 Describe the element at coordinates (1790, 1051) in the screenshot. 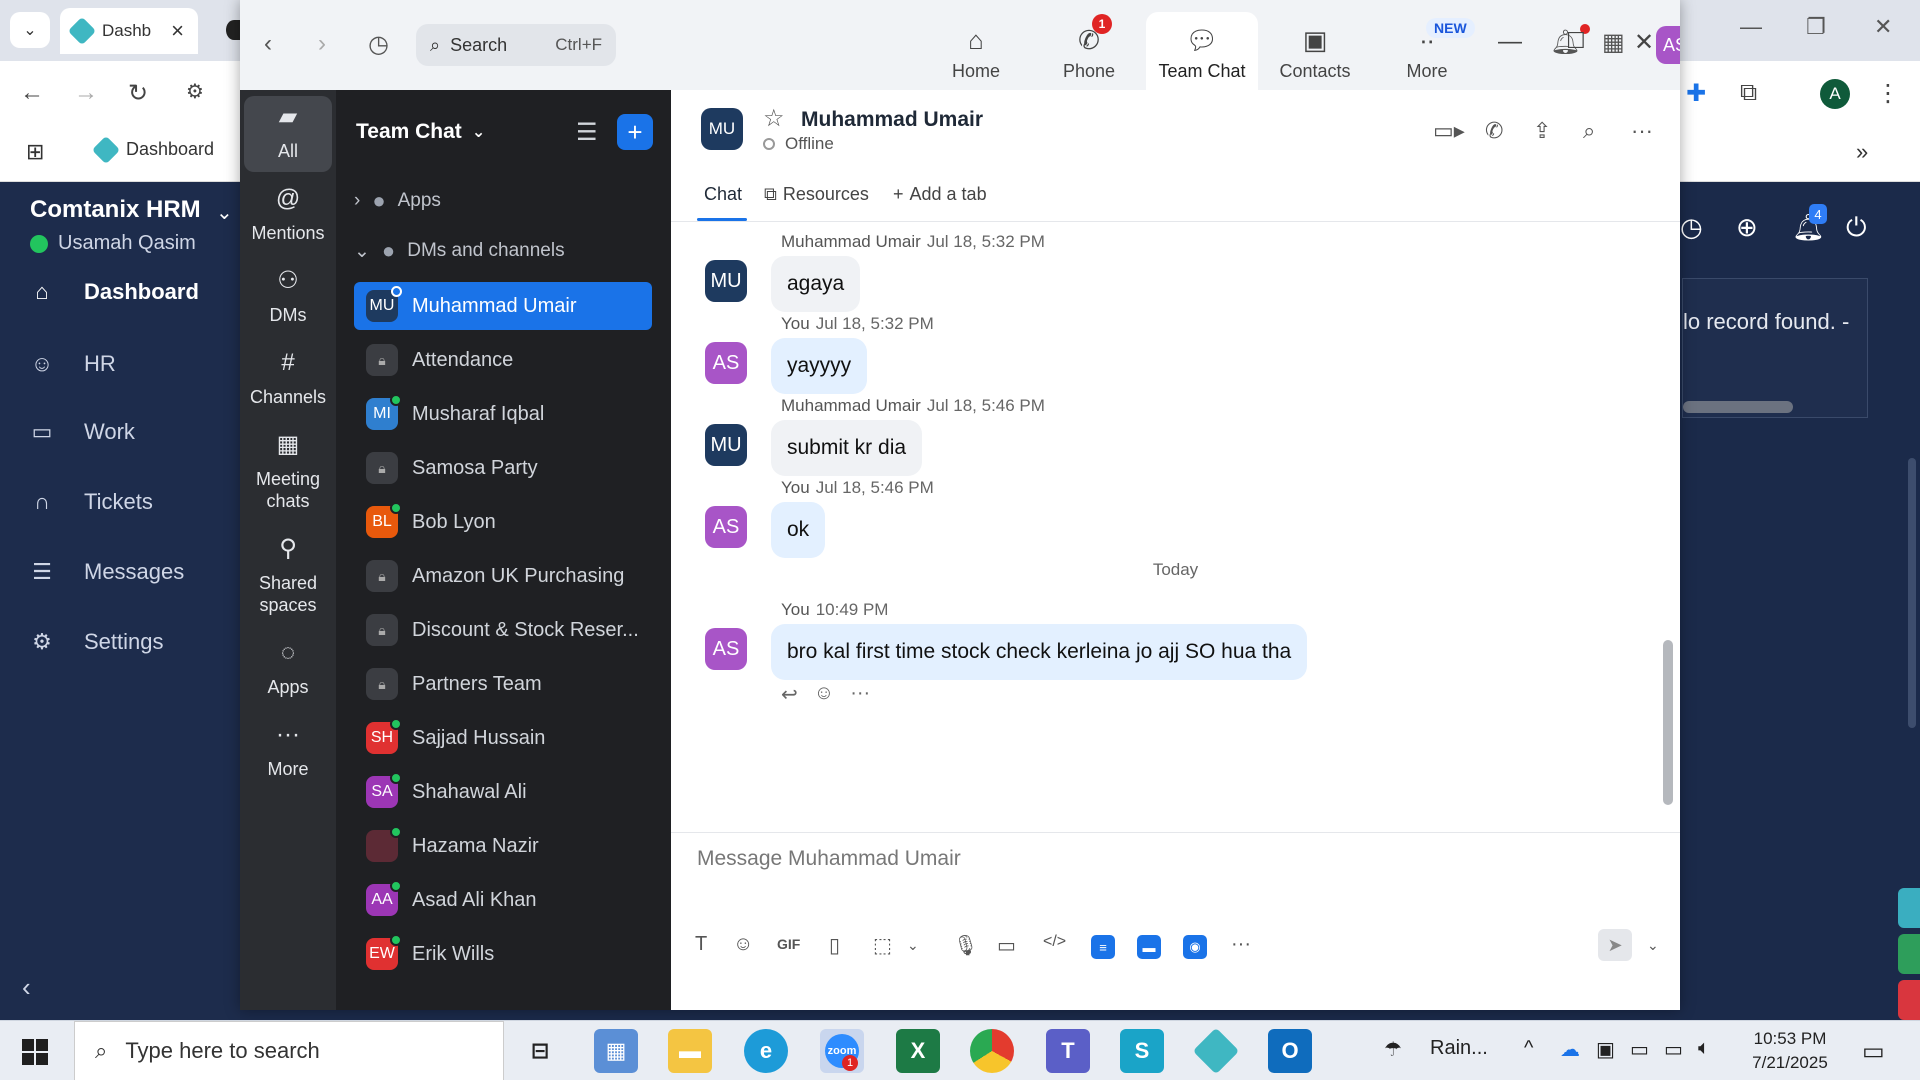

I see `system-clock: 10:53 PM 7/21/2025` at that location.